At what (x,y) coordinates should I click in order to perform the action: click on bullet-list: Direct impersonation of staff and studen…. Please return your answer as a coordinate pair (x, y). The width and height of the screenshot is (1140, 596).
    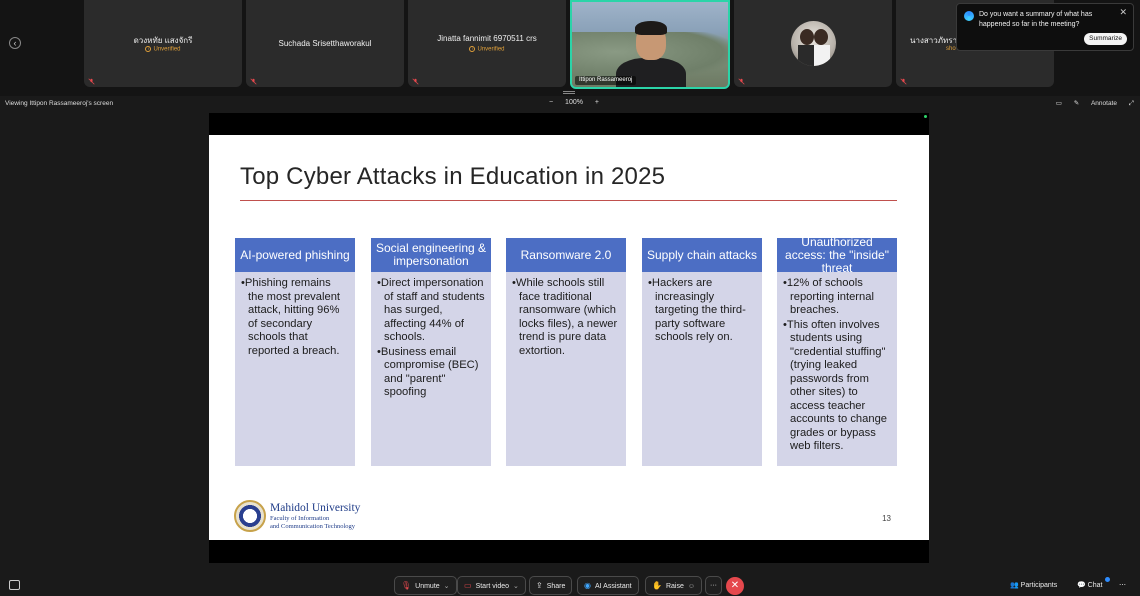
    Looking at the image, I should click on (431, 336).